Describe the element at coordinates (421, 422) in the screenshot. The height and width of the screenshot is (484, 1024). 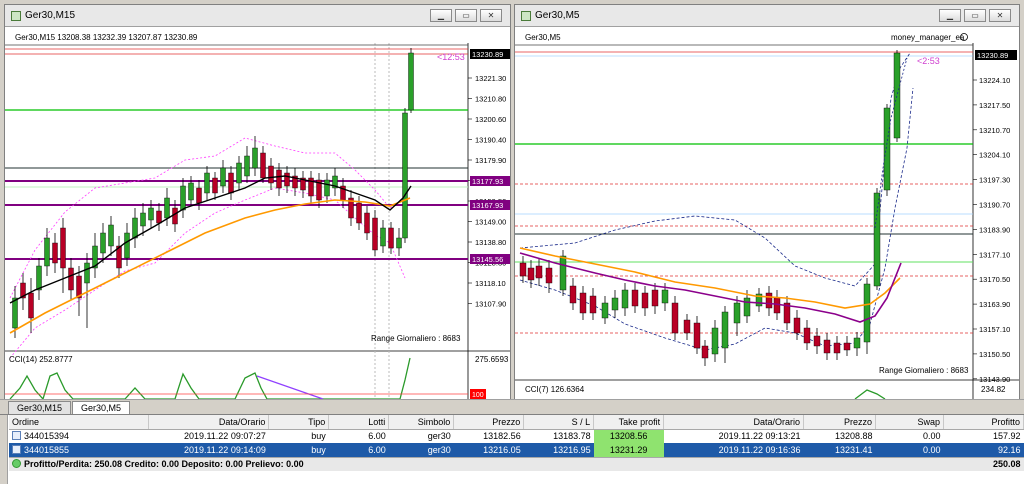
I see `col-header-symbol: Simbolo` at that location.